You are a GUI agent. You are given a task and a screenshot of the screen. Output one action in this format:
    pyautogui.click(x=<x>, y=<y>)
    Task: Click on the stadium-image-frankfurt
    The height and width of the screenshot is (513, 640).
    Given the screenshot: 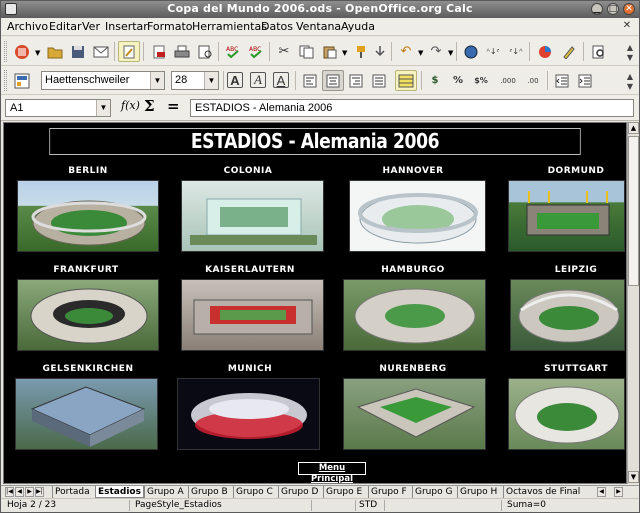 What is the action you would take?
    pyautogui.click(x=88, y=315)
    